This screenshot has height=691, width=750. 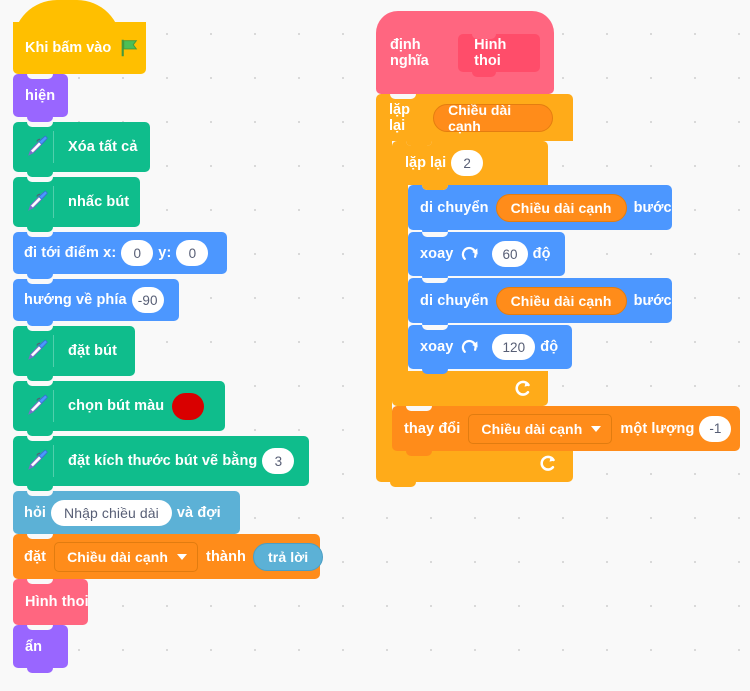 I want to click on block-goto-xy-label-y: y:, so click(x=165, y=253).